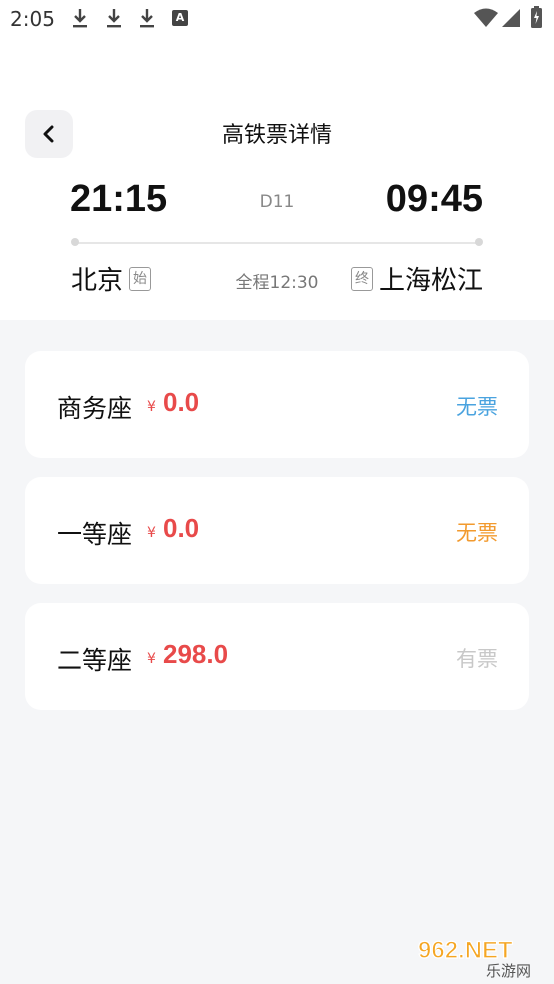 The image size is (554, 984). I want to click on seat-price: 298.0, so click(196, 654).